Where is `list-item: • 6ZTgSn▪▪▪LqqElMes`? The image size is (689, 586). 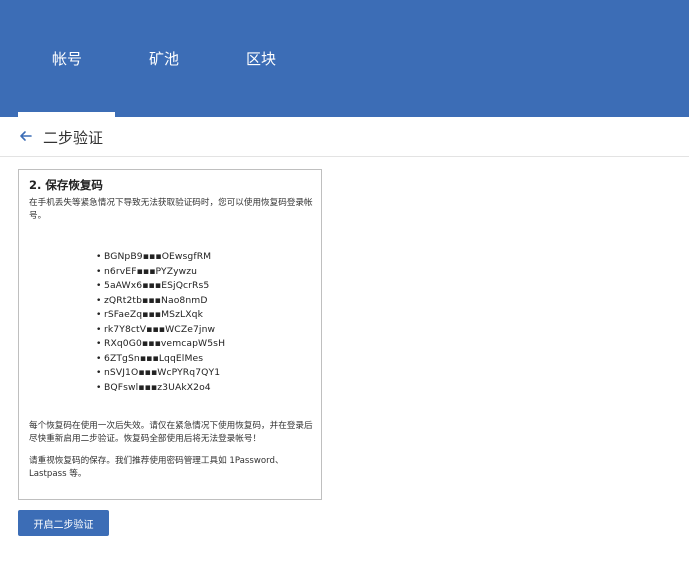
list-item: • 6ZTgSn▪▪▪LqqElMes is located at coordinates (150, 358).